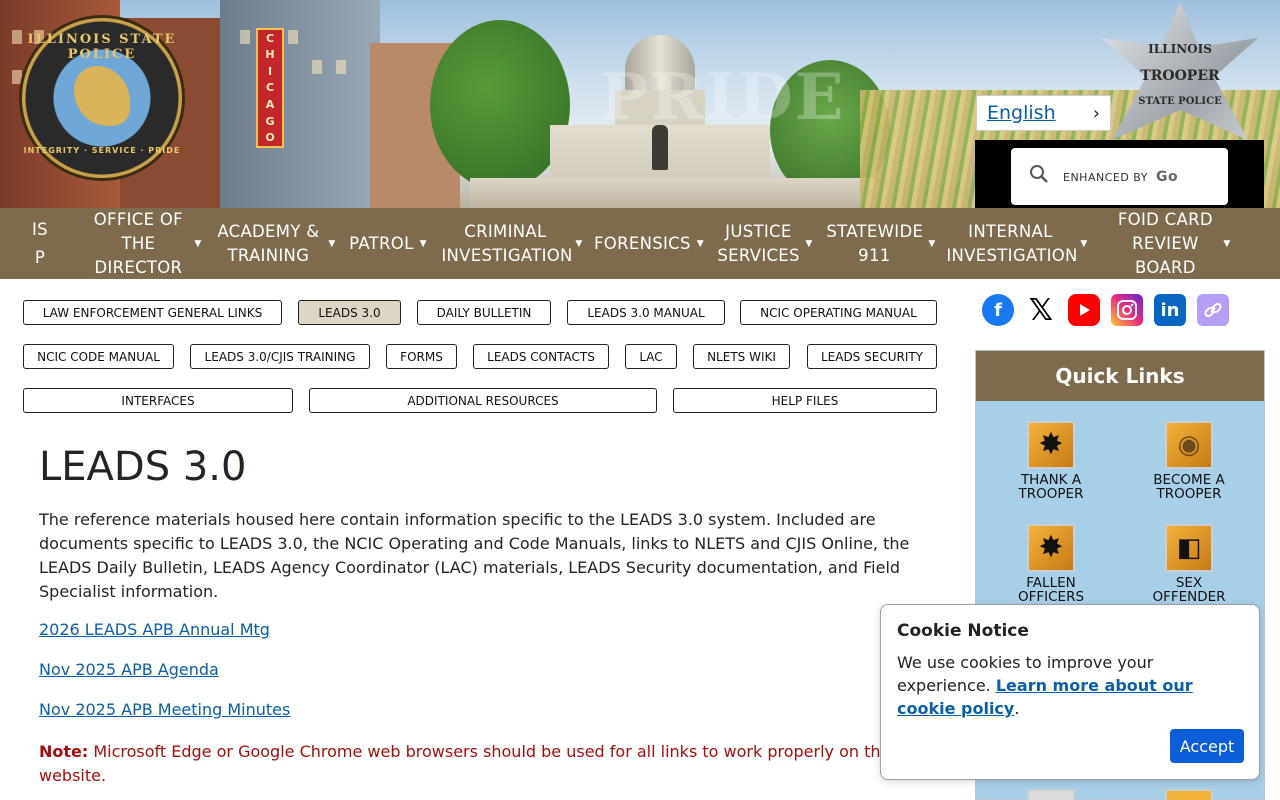  Describe the element at coordinates (998, 310) in the screenshot. I see `facebook-icon: f` at that location.